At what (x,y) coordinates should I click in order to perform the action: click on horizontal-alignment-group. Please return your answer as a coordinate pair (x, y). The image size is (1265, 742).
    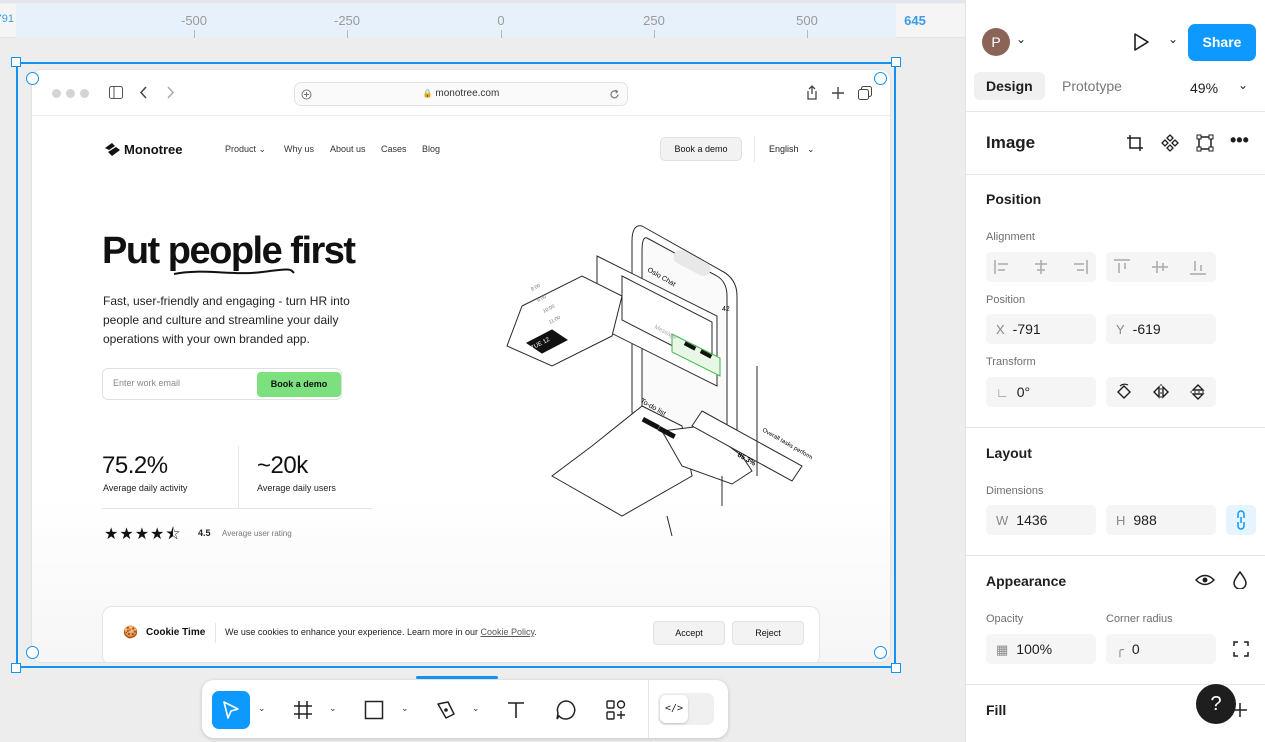
    Looking at the image, I should click on (1041, 267).